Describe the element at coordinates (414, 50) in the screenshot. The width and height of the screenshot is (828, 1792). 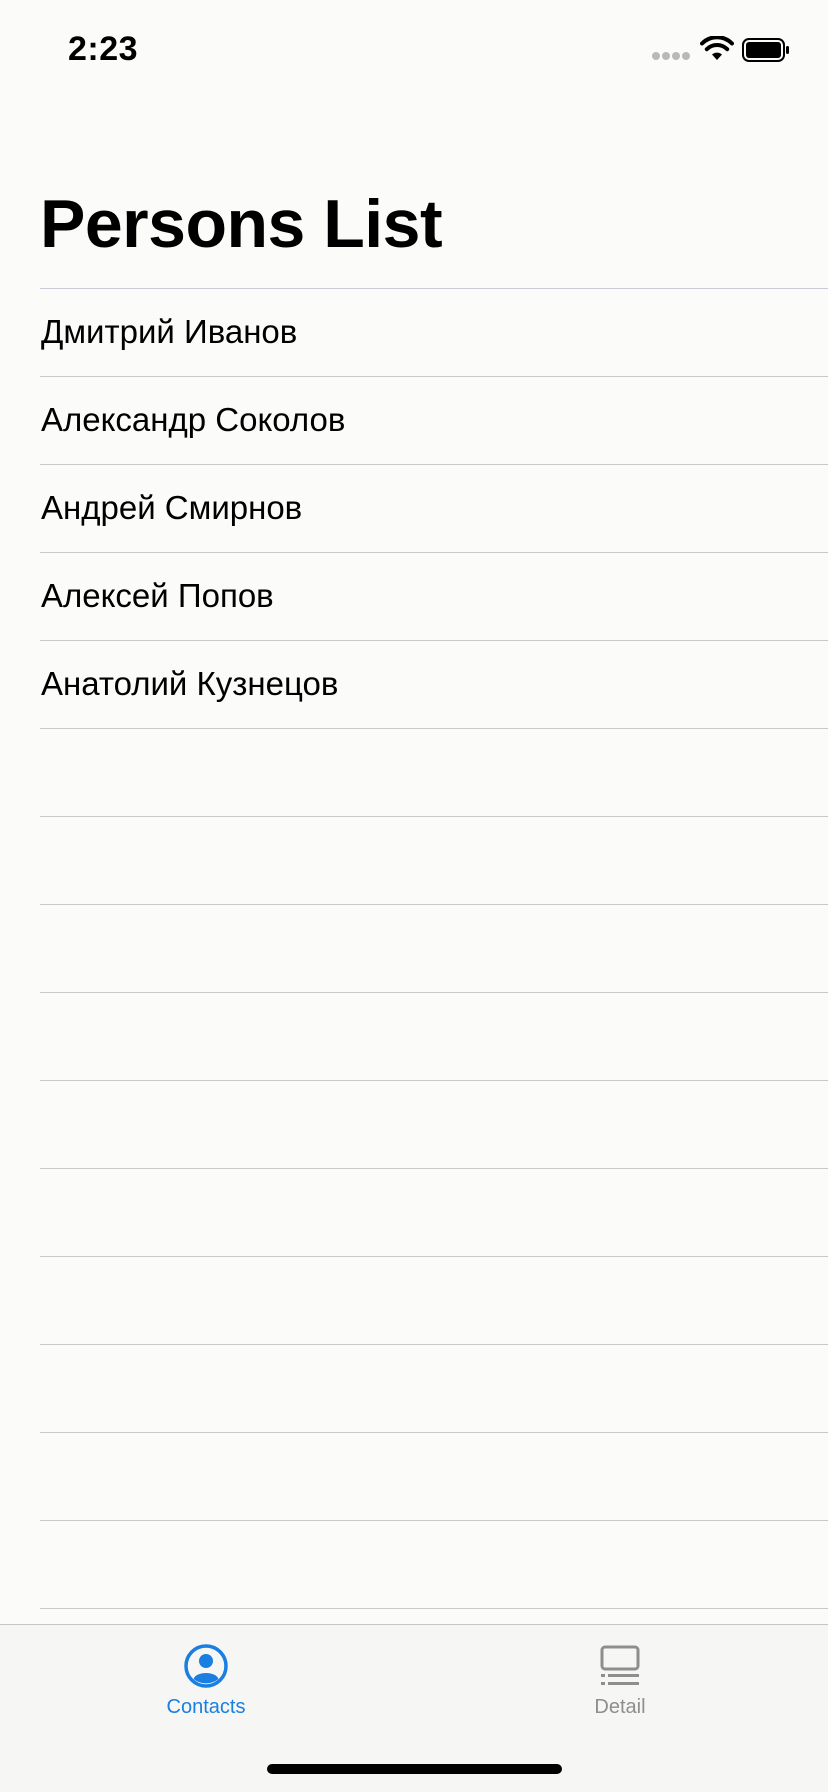
I see `status-bar: 2:23` at that location.